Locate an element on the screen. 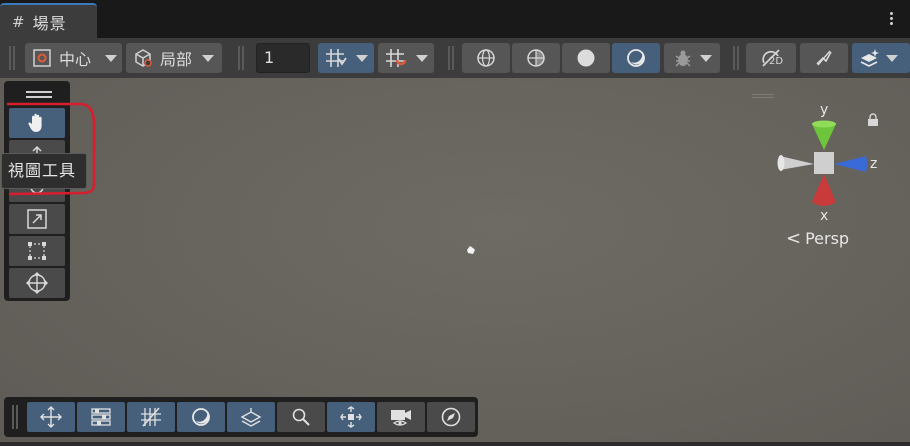 The image size is (910, 446). shaded-mode-button is located at coordinates (636, 58).